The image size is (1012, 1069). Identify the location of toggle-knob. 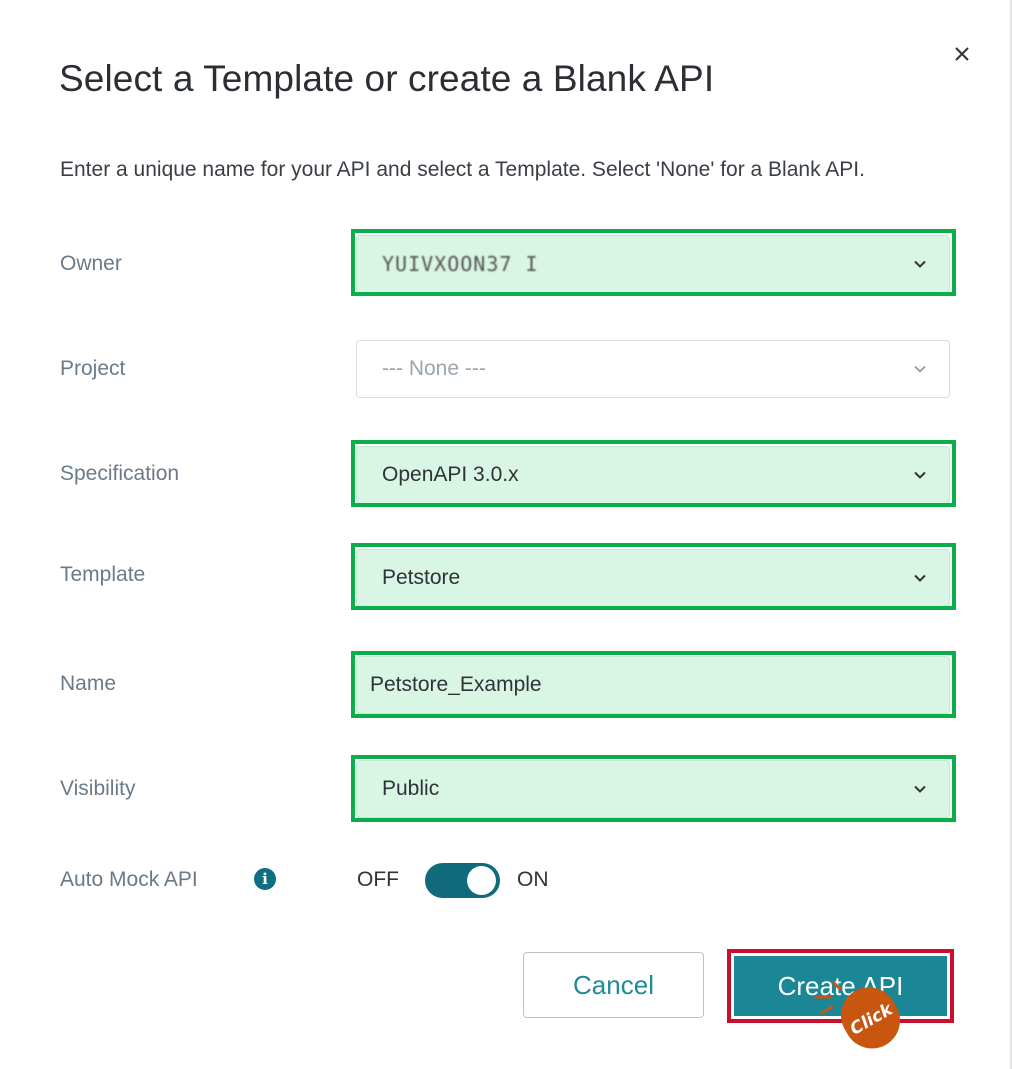
(481, 880).